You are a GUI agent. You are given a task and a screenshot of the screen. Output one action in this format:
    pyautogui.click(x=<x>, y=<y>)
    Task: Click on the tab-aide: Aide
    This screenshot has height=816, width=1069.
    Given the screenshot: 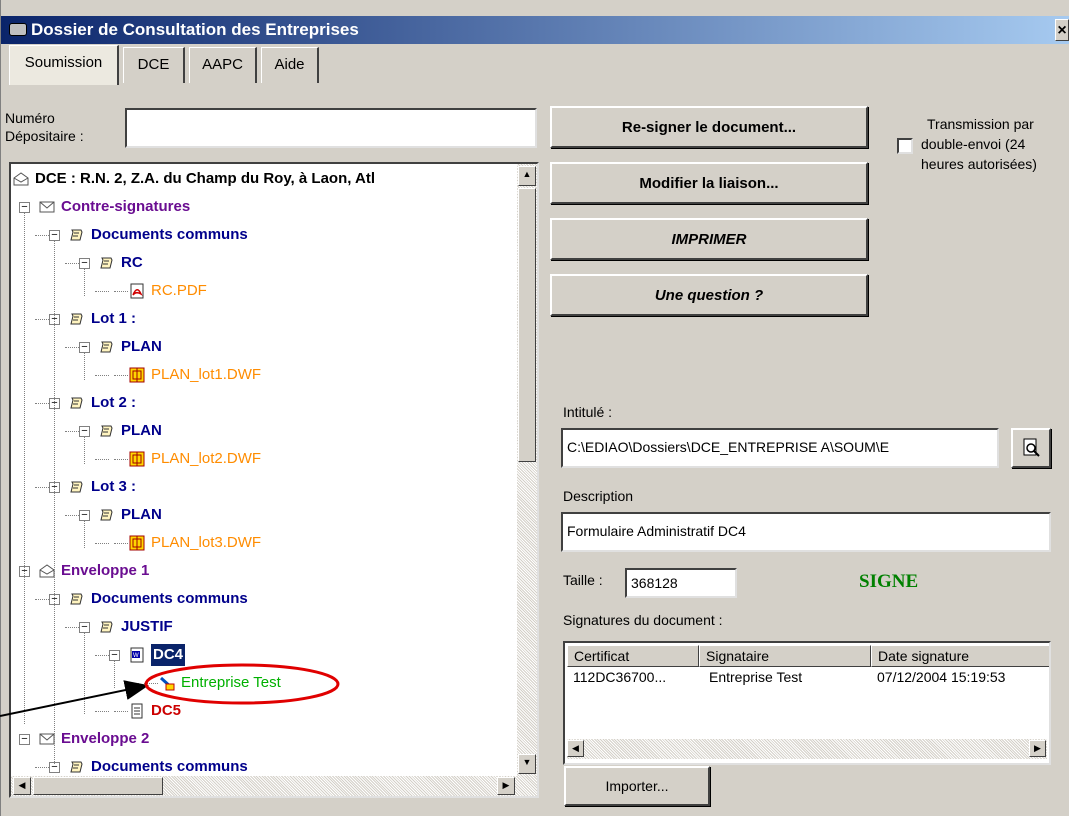 What is the action you would take?
    pyautogui.click(x=290, y=65)
    